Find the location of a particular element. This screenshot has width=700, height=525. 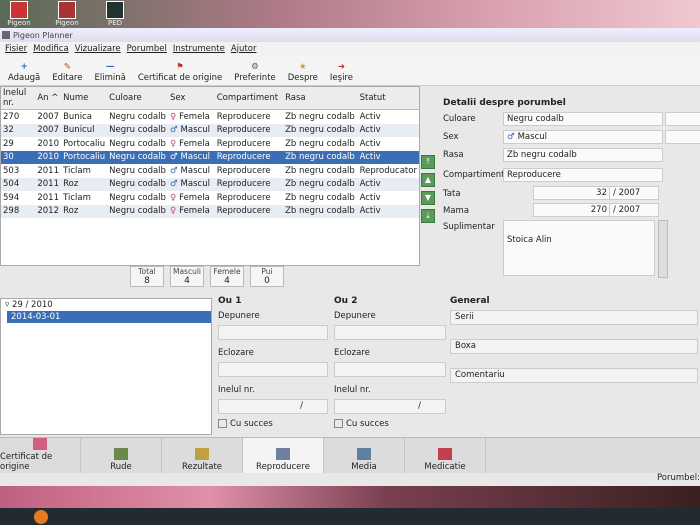

count-box: Total 8 is located at coordinates (147, 276).